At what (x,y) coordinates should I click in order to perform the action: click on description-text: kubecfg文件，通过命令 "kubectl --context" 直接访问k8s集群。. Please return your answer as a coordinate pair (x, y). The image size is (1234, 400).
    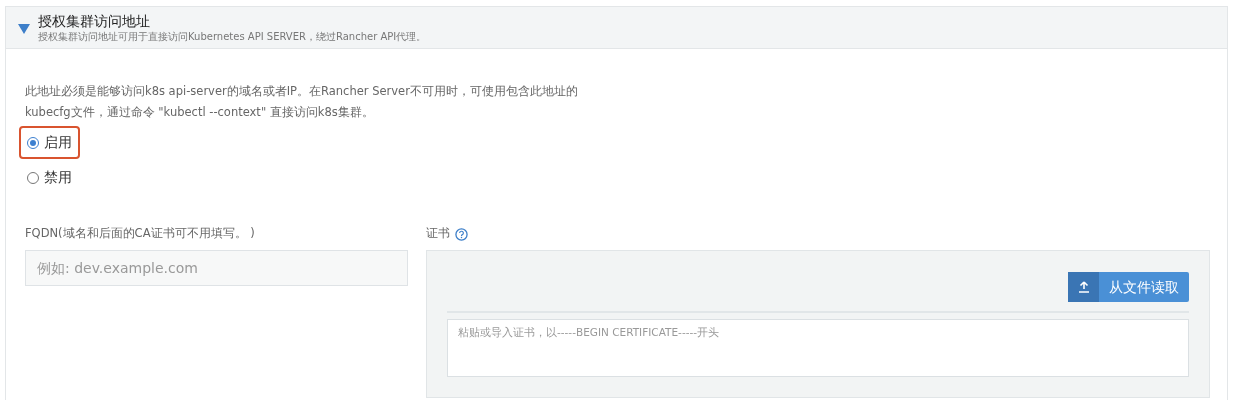
    Looking at the image, I should click on (200, 112).